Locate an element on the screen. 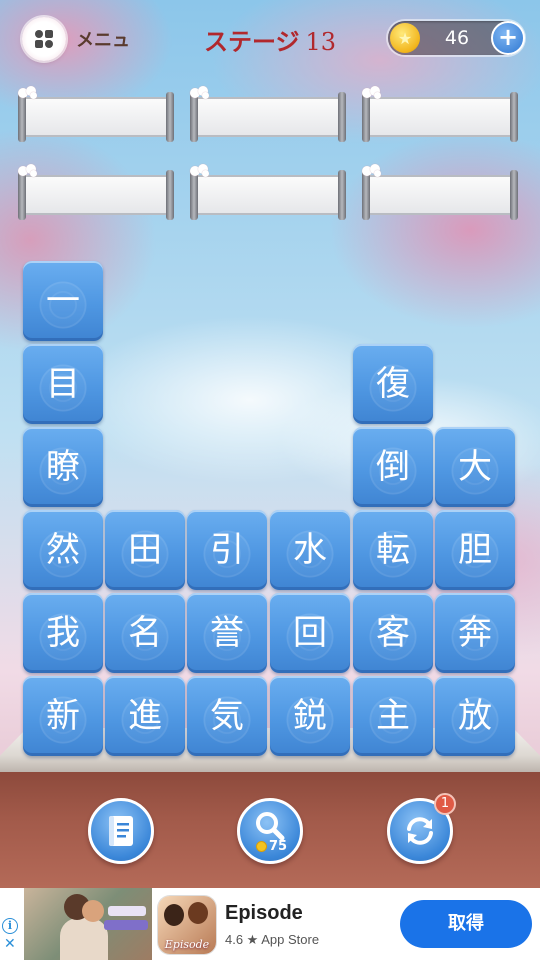 The width and height of the screenshot is (540, 960). coin-icon: ★ is located at coordinates (405, 38).